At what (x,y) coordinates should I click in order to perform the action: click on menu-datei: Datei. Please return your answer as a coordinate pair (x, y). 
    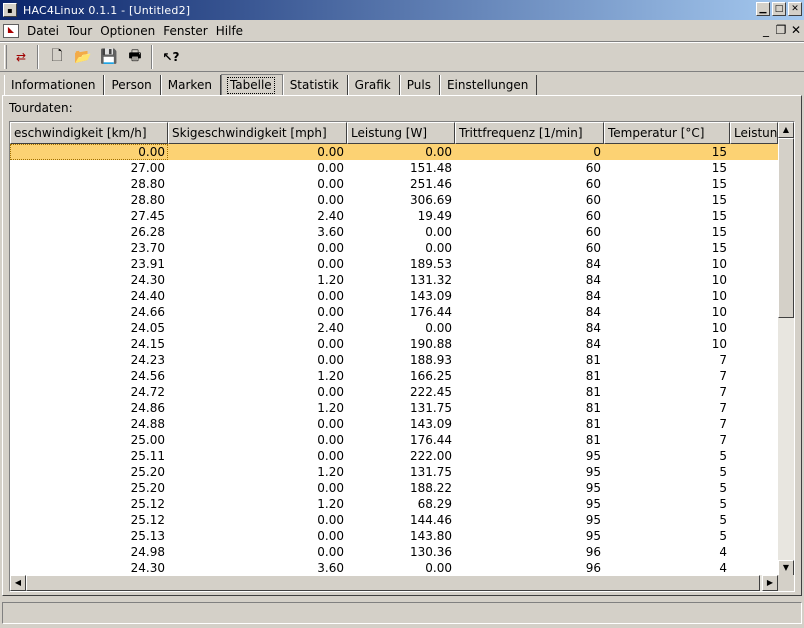
    Looking at the image, I should click on (43, 31).